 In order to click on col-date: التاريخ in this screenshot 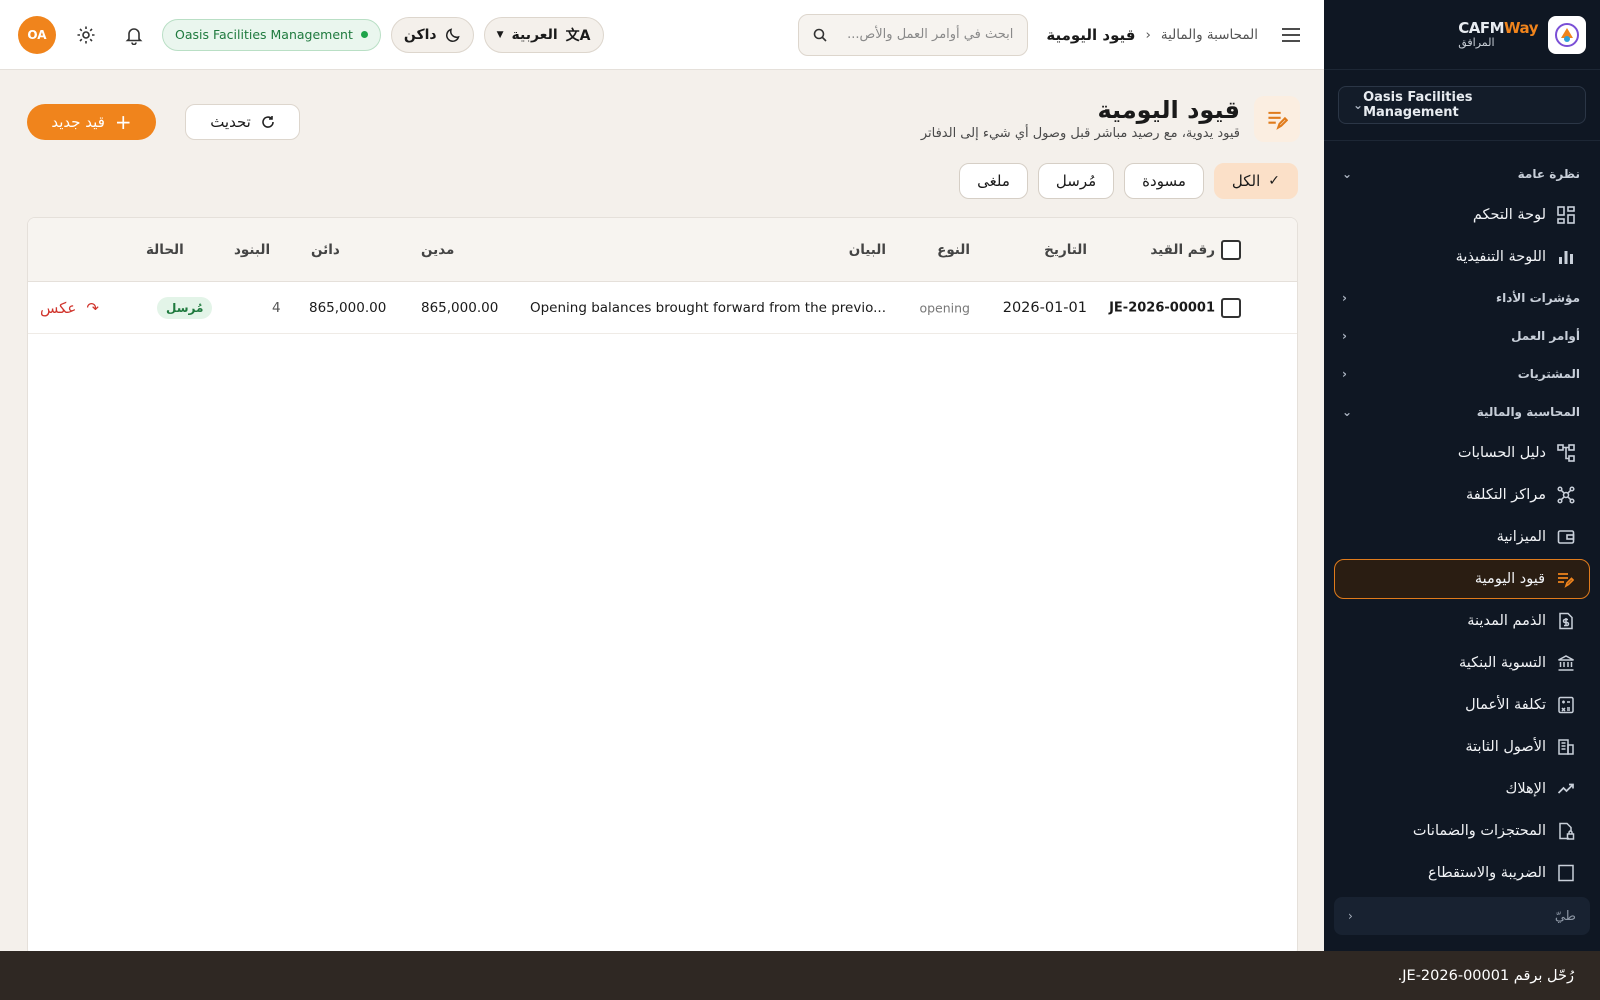, I will do `click(1065, 250)`.